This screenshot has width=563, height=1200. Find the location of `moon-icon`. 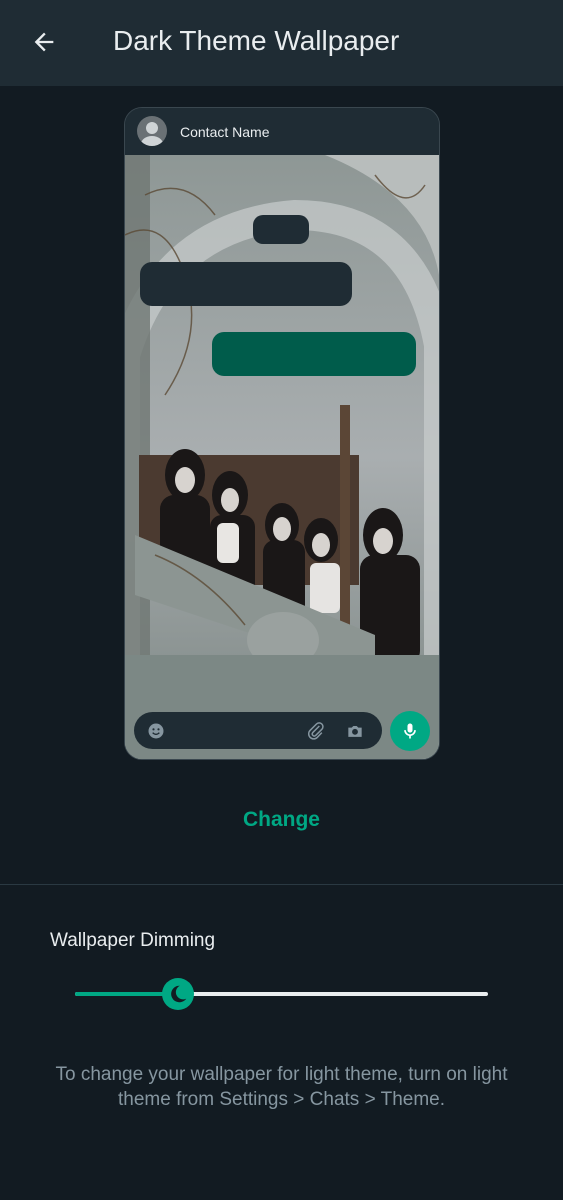

moon-icon is located at coordinates (179, 994).